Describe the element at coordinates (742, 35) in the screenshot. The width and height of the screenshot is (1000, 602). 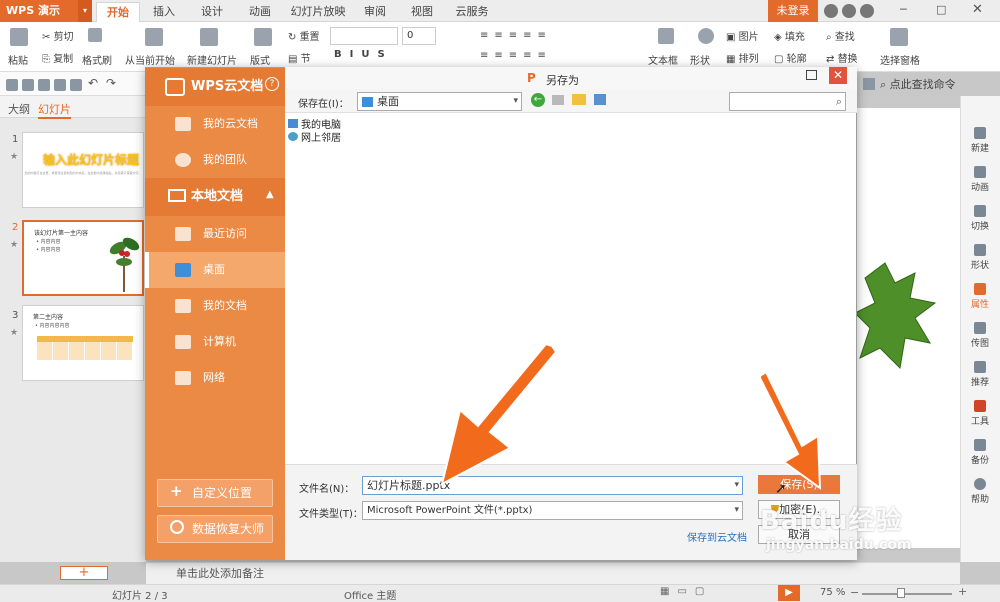
I see `picture-button: ▣ 图片` at that location.